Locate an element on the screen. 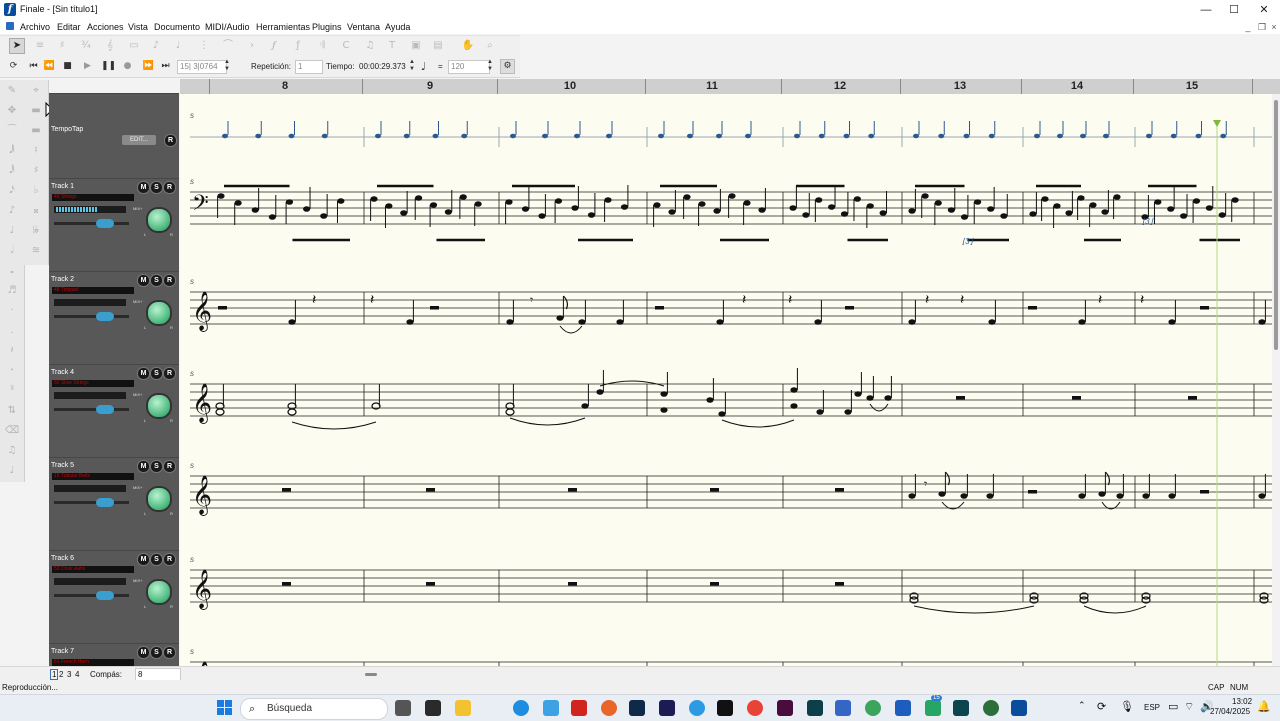  note-quarter-icon: ♩ is located at coordinates (12, 231).